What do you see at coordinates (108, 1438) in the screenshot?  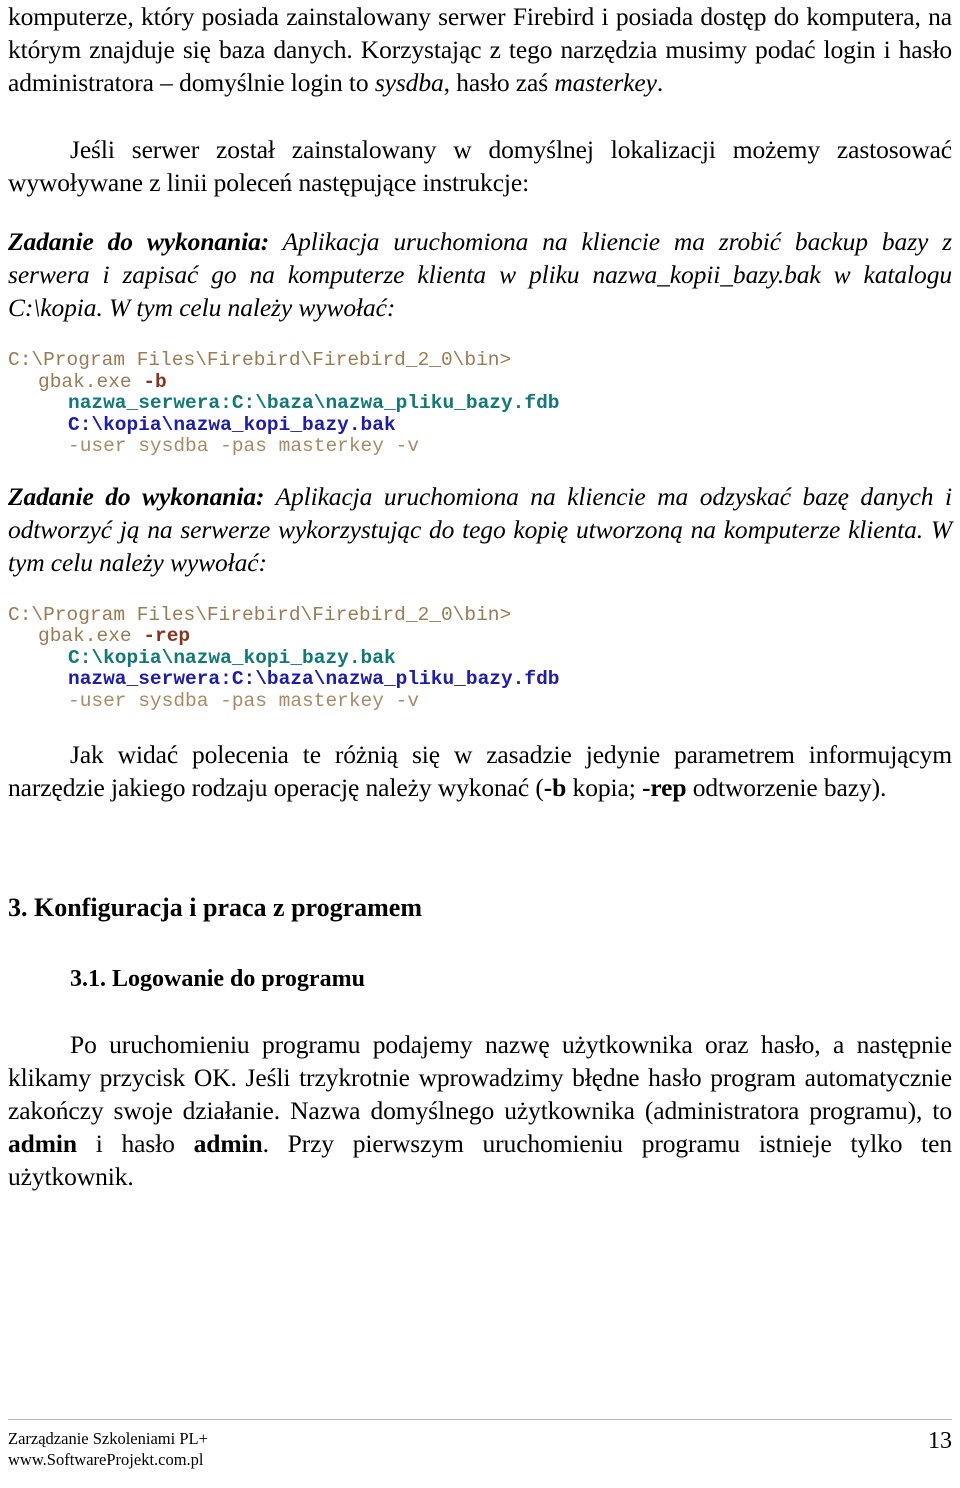 I see `footer-product-name: Zarządzanie Szkoleniami PL+` at bounding box center [108, 1438].